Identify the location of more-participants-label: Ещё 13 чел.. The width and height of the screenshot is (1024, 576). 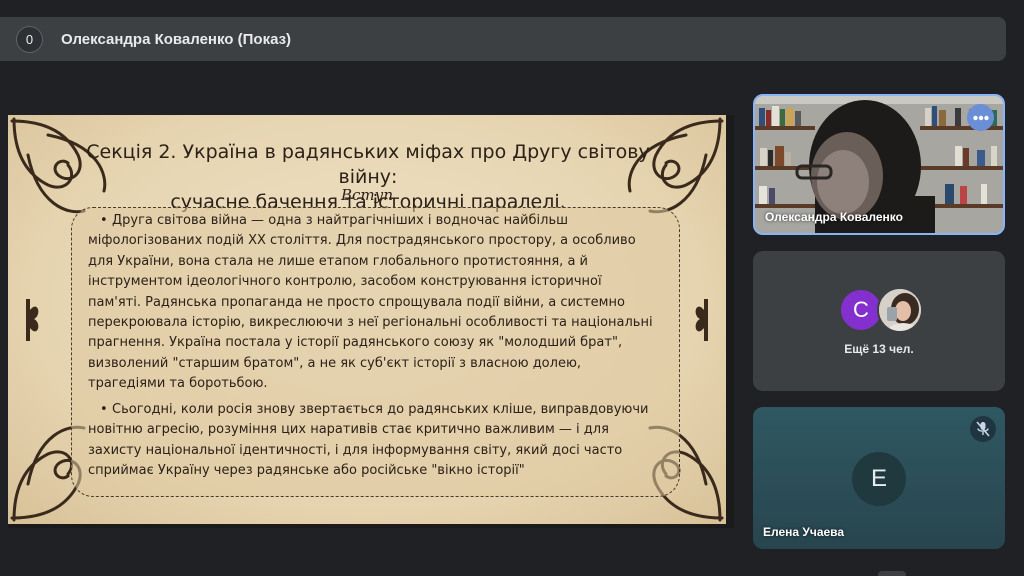
(879, 349).